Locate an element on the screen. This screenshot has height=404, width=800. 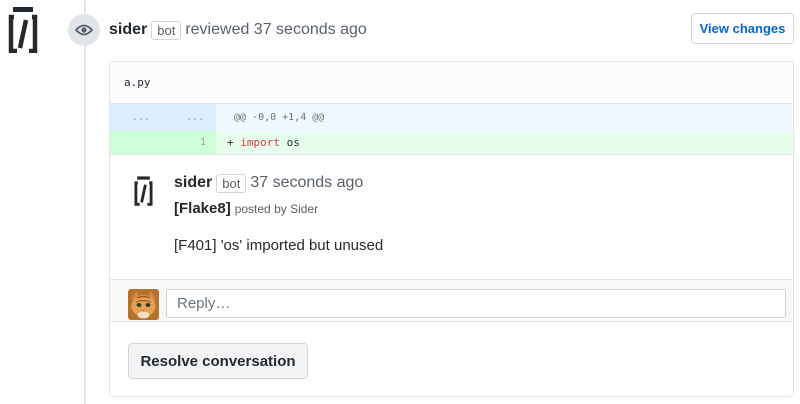
sider-avatar-icon is located at coordinates (143, 191).